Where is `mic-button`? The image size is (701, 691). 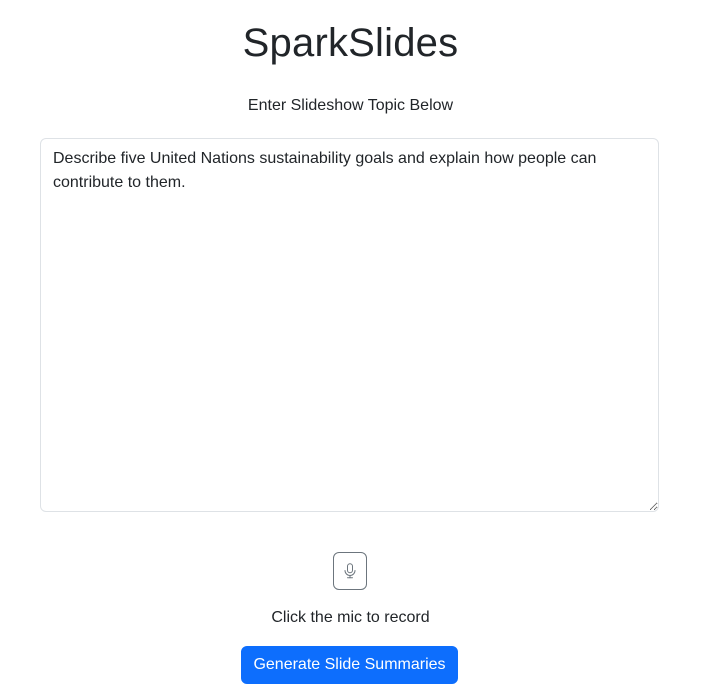
mic-button is located at coordinates (350, 571).